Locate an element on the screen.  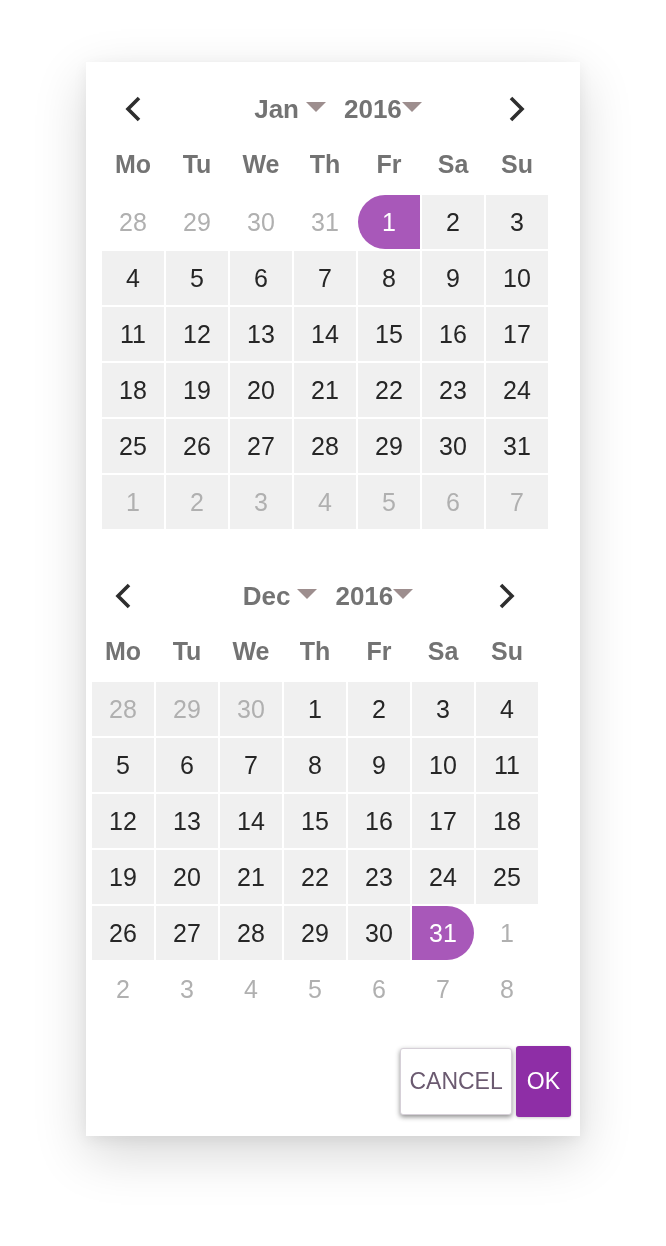
ok-button: OK is located at coordinates (543, 1081).